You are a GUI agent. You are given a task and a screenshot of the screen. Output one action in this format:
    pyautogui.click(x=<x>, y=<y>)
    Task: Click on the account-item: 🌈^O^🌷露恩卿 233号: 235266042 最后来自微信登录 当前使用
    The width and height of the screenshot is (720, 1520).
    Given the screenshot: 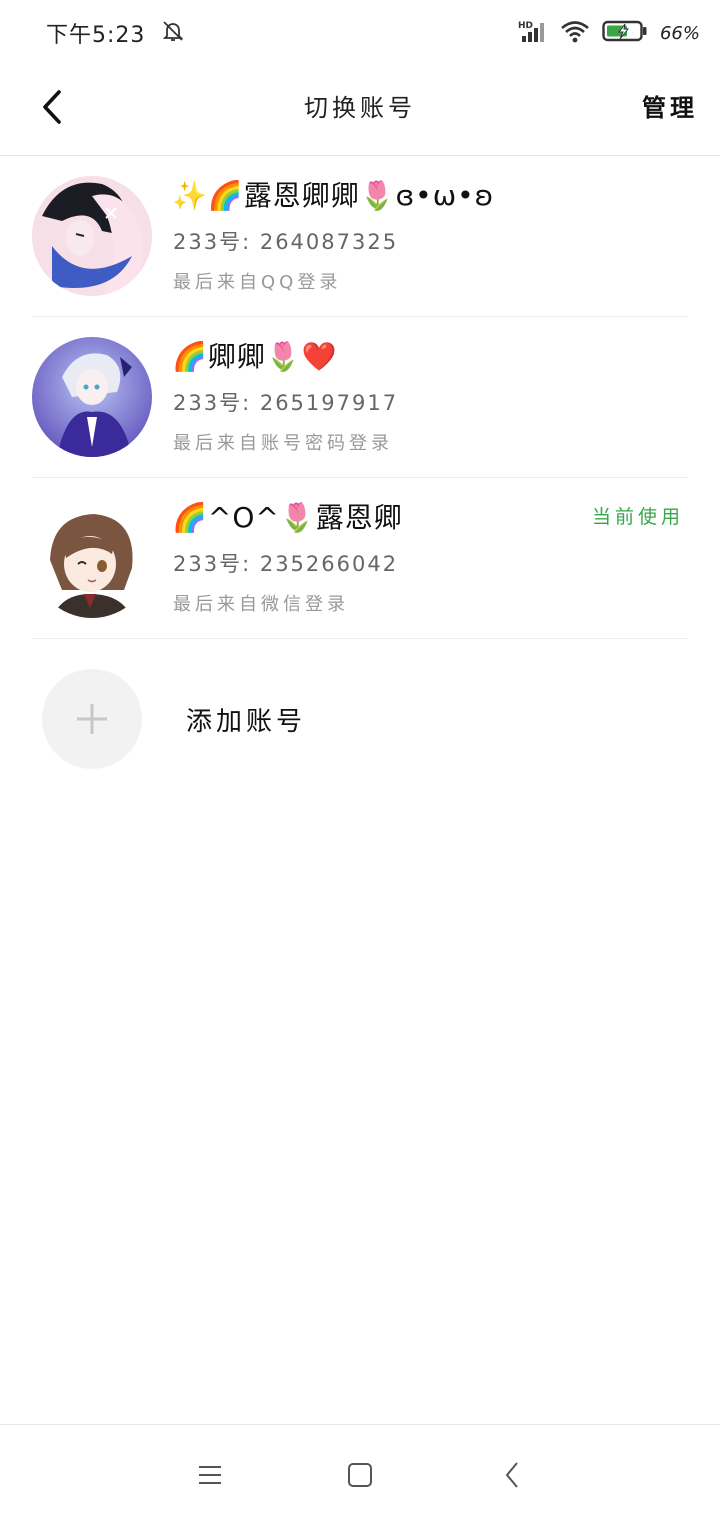 What is the action you would take?
    pyautogui.click(x=360, y=558)
    